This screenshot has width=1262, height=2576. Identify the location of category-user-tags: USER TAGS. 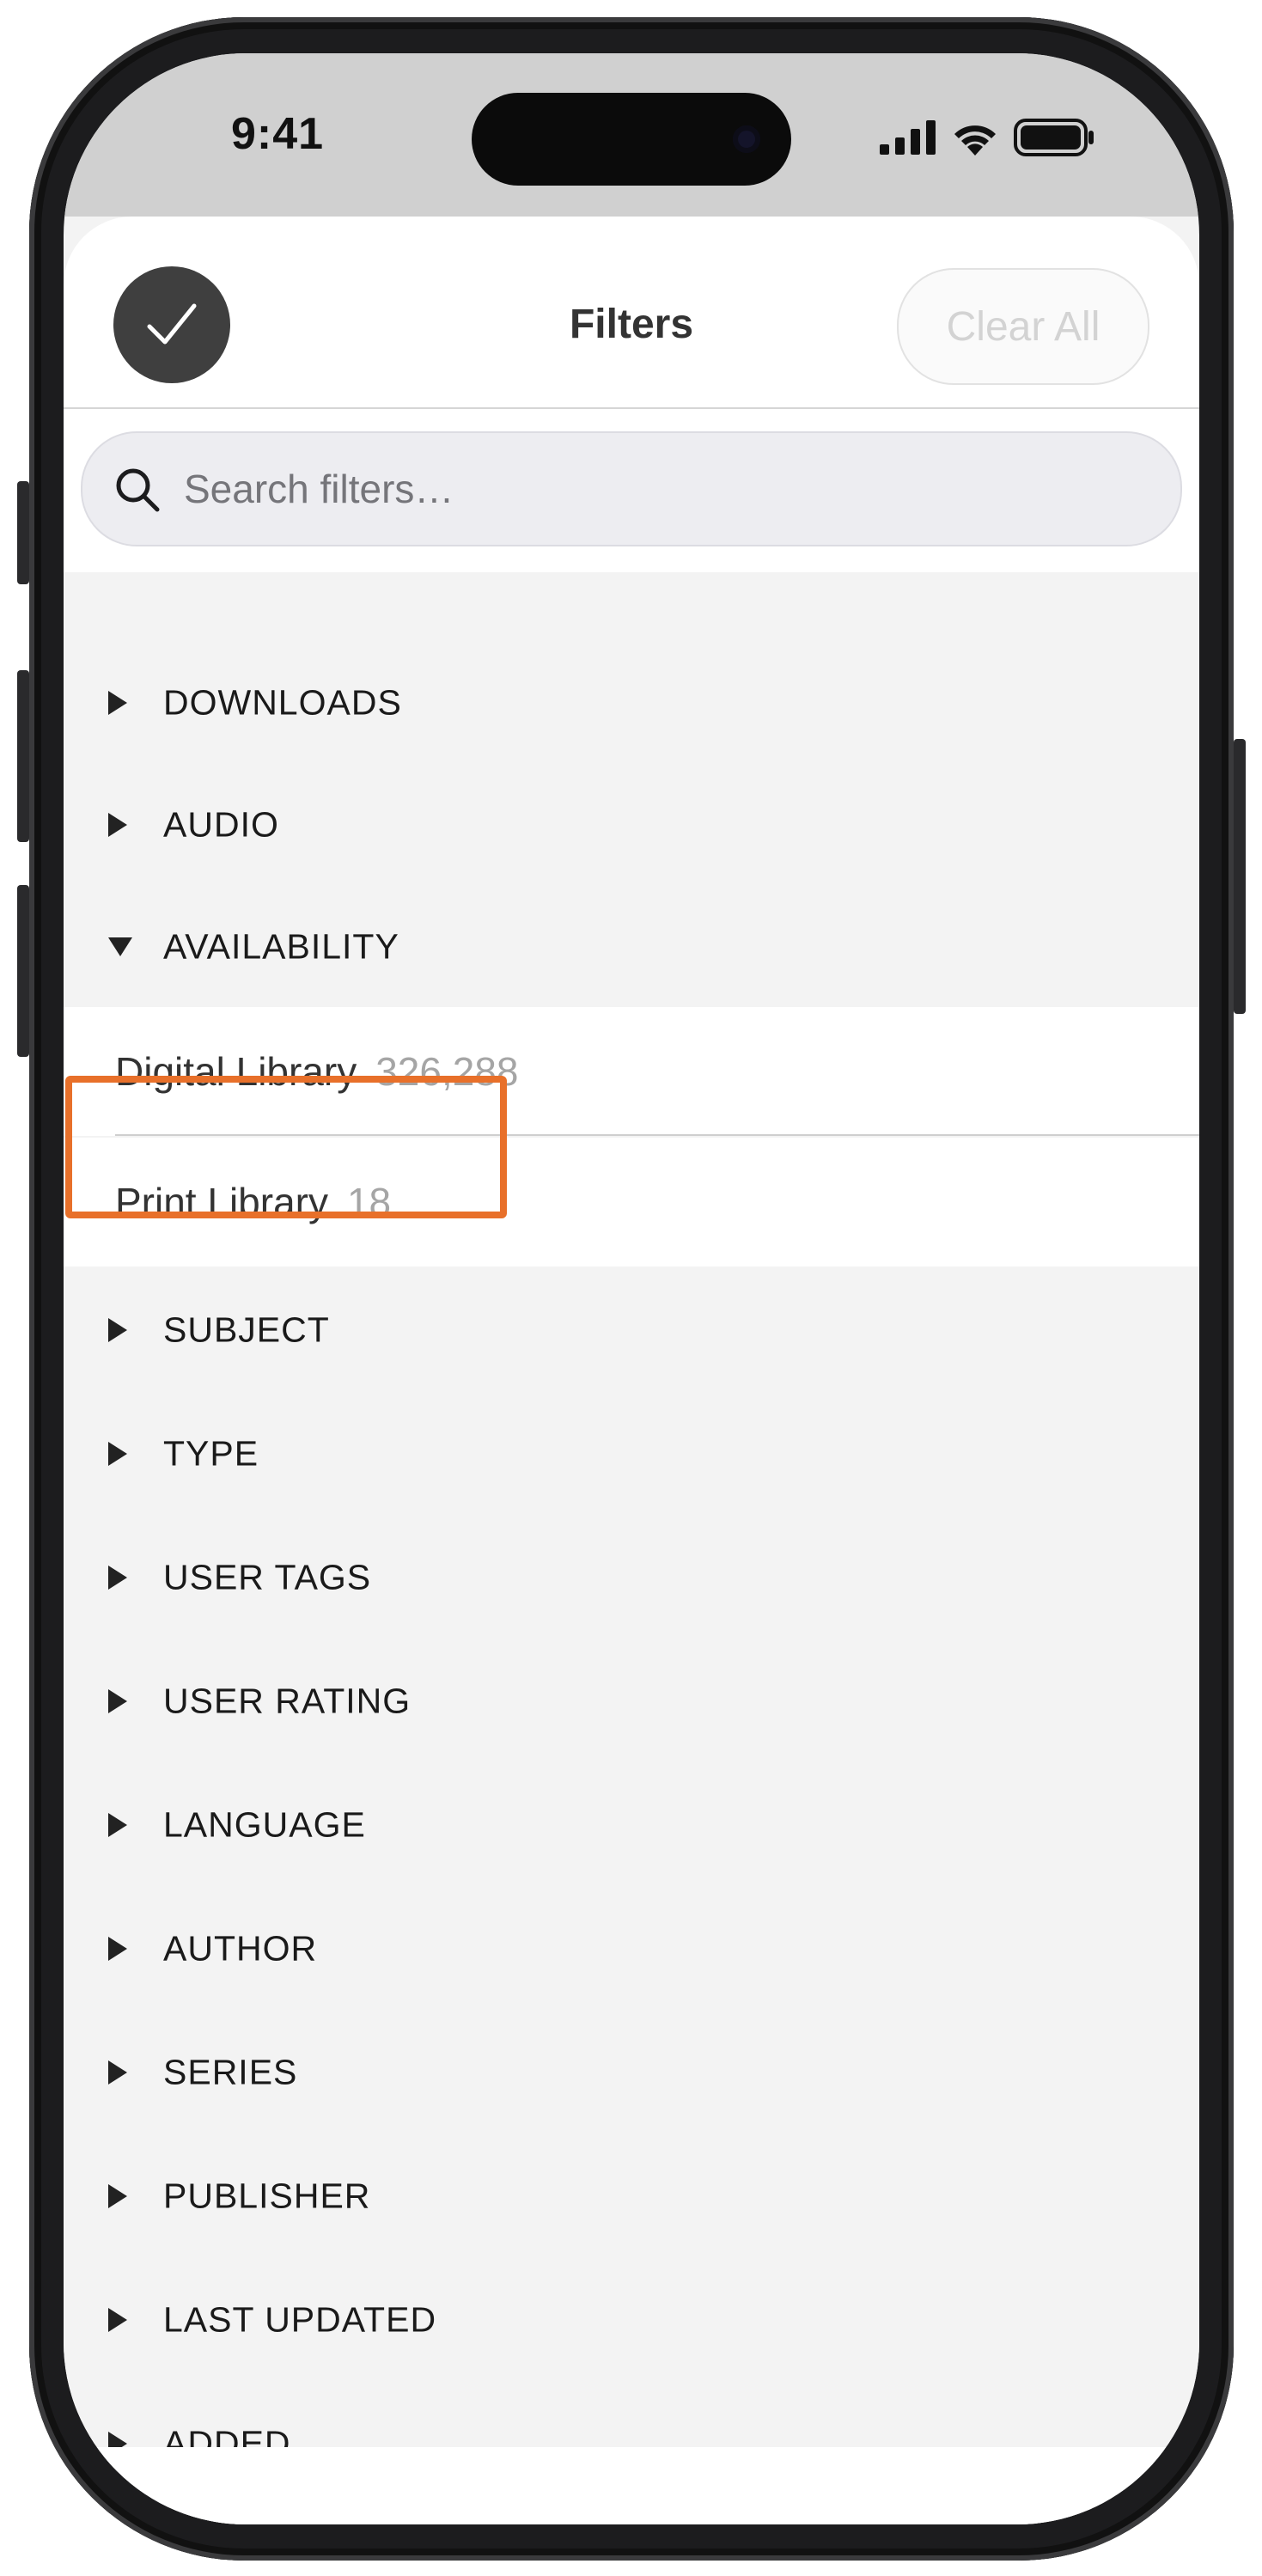
(631, 1577).